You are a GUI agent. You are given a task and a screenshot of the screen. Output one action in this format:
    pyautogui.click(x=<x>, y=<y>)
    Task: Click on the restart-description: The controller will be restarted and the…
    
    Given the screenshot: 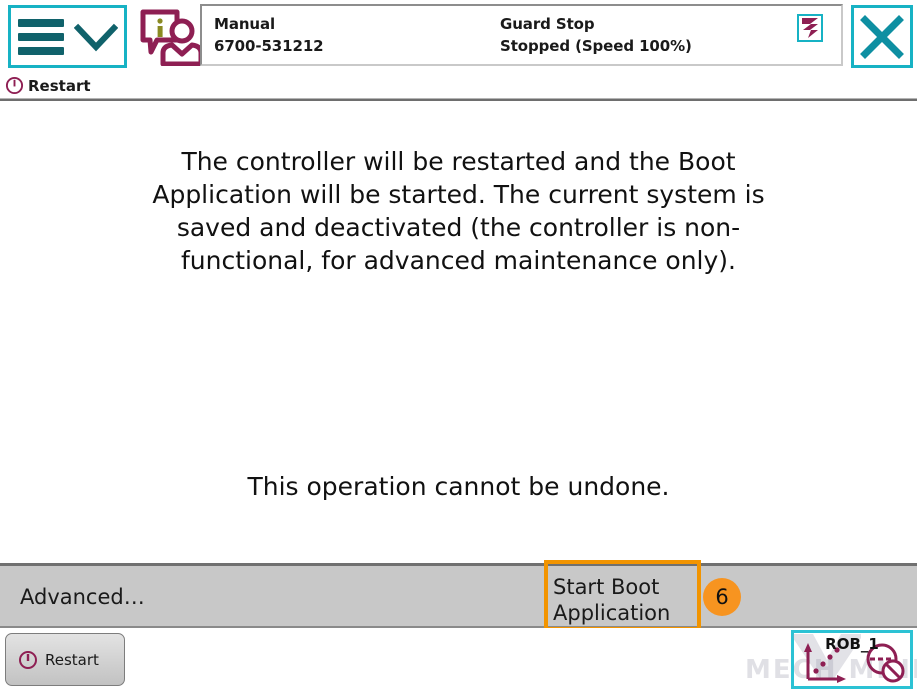 What is the action you would take?
    pyautogui.click(x=458, y=211)
    